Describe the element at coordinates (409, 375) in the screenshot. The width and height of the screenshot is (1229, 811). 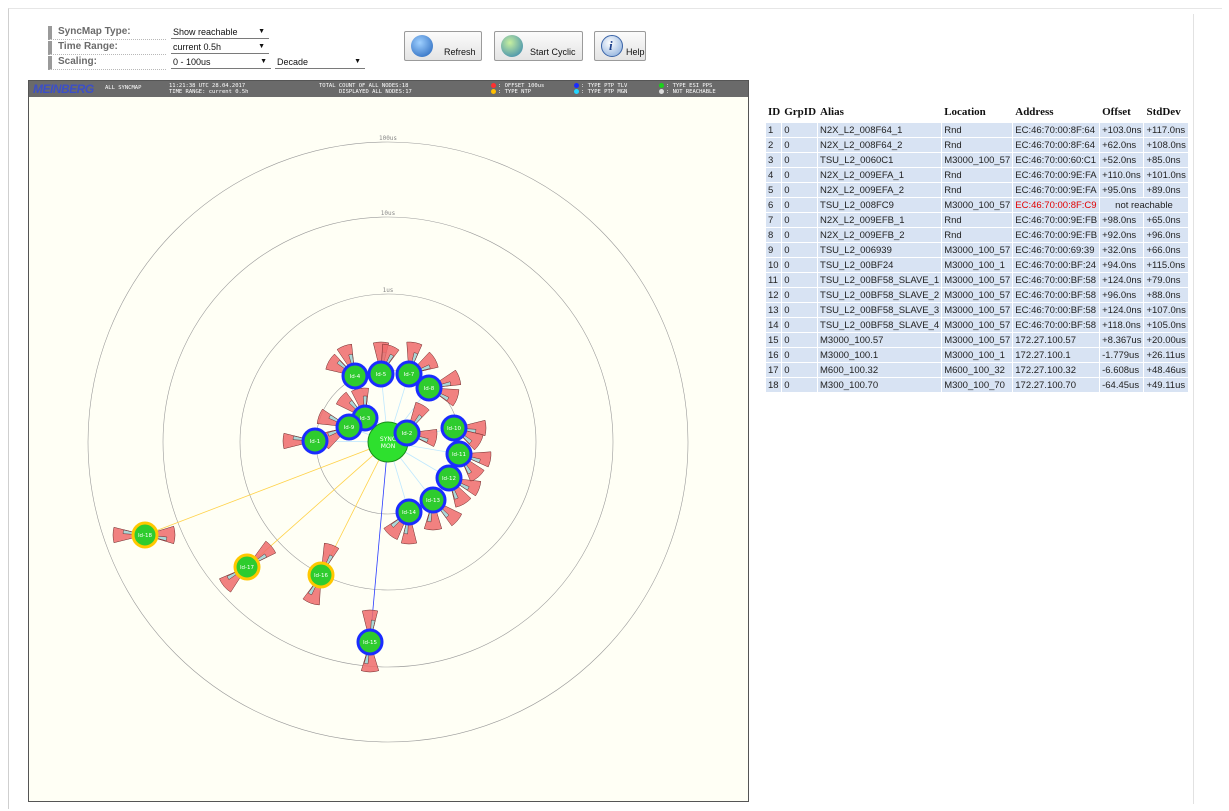
I see `node-label: Id-7` at that location.